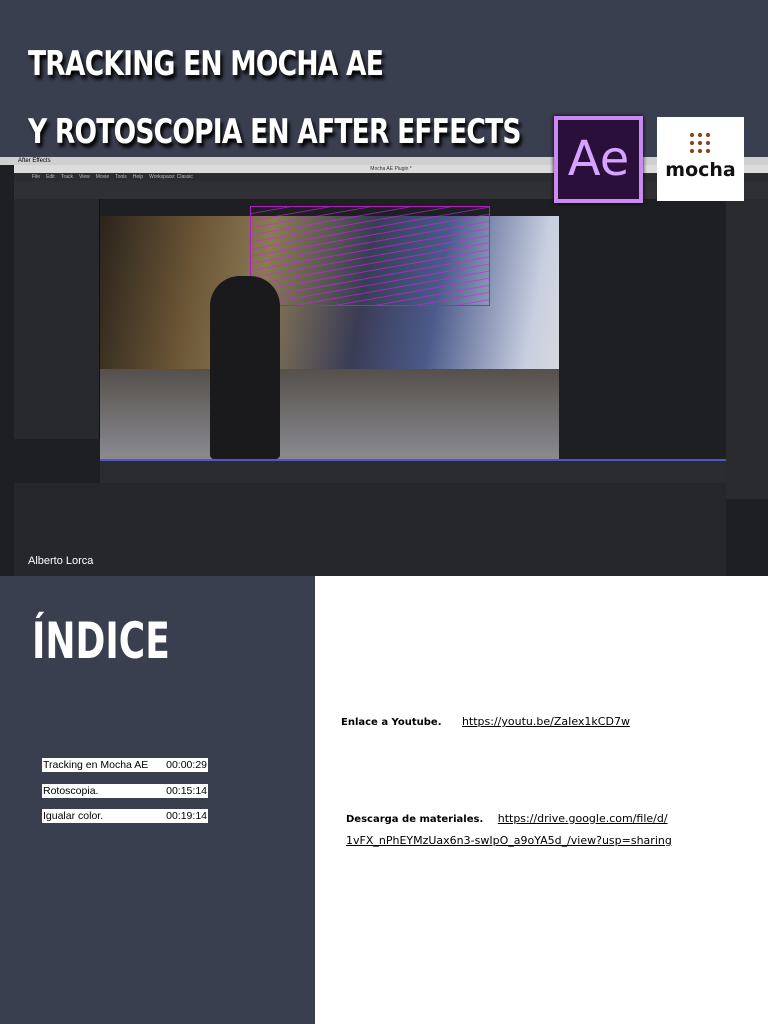 This screenshot has width=768, height=1024. I want to click on mocha-dots-icon, so click(700, 144).